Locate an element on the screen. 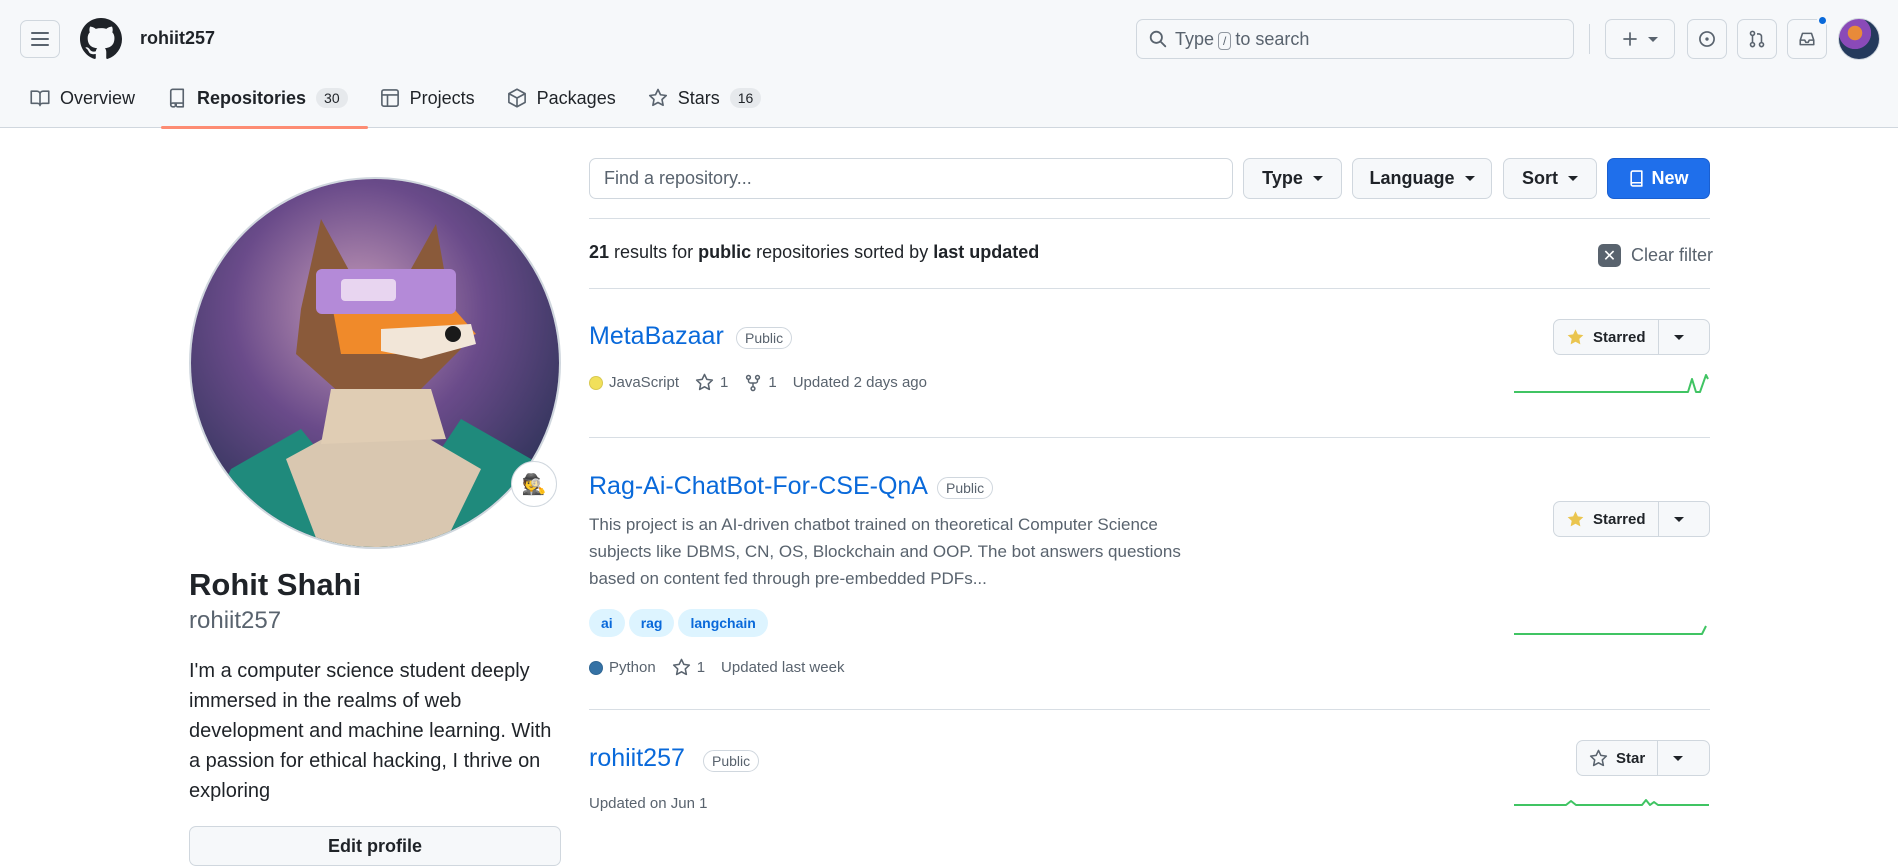 Image resolution: width=1898 pixels, height=866 pixels. clear-filter-button: ✕ Clear filter is located at coordinates (1655, 255).